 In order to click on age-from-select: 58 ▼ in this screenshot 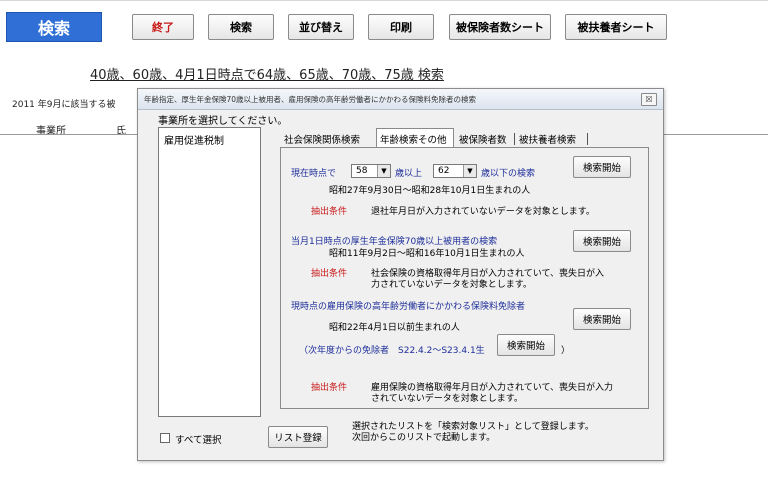, I will do `click(371, 171)`.